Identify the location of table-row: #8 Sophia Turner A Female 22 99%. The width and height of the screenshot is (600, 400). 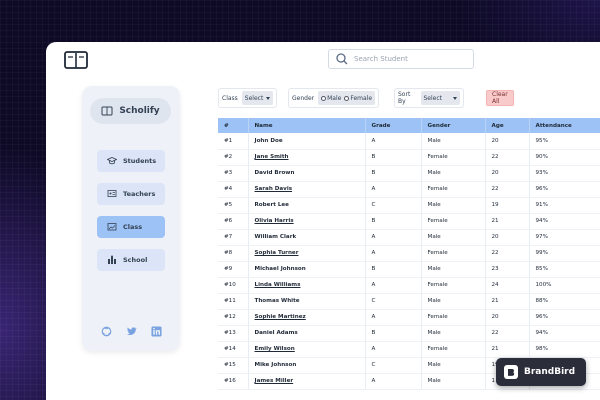
(409, 253).